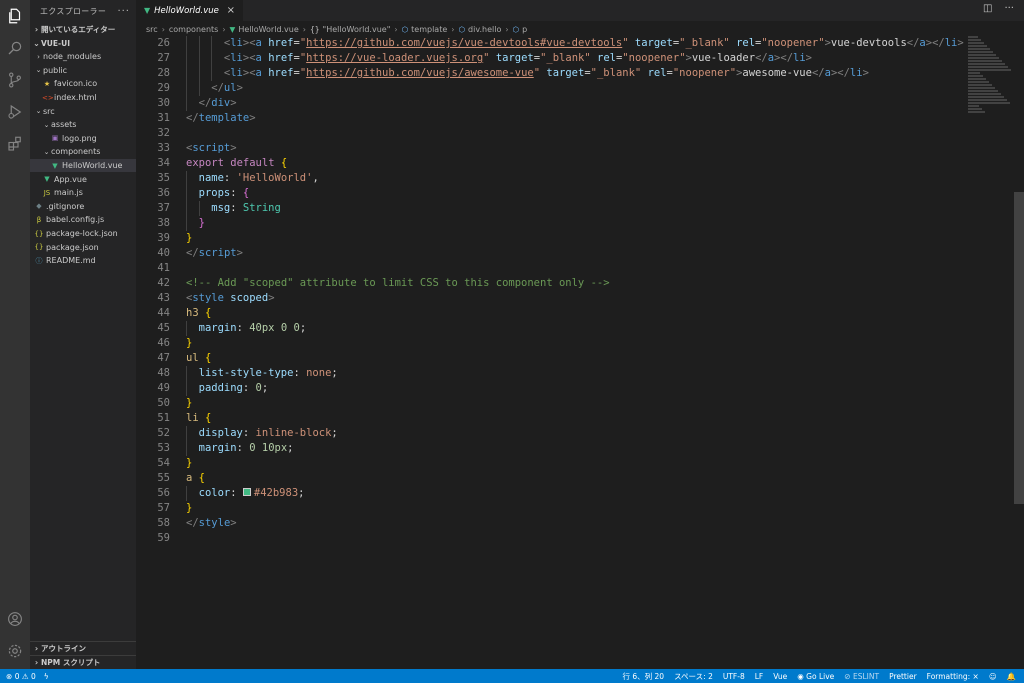  Describe the element at coordinates (83, 98) in the screenshot. I see `tree-file: <> index.html` at that location.